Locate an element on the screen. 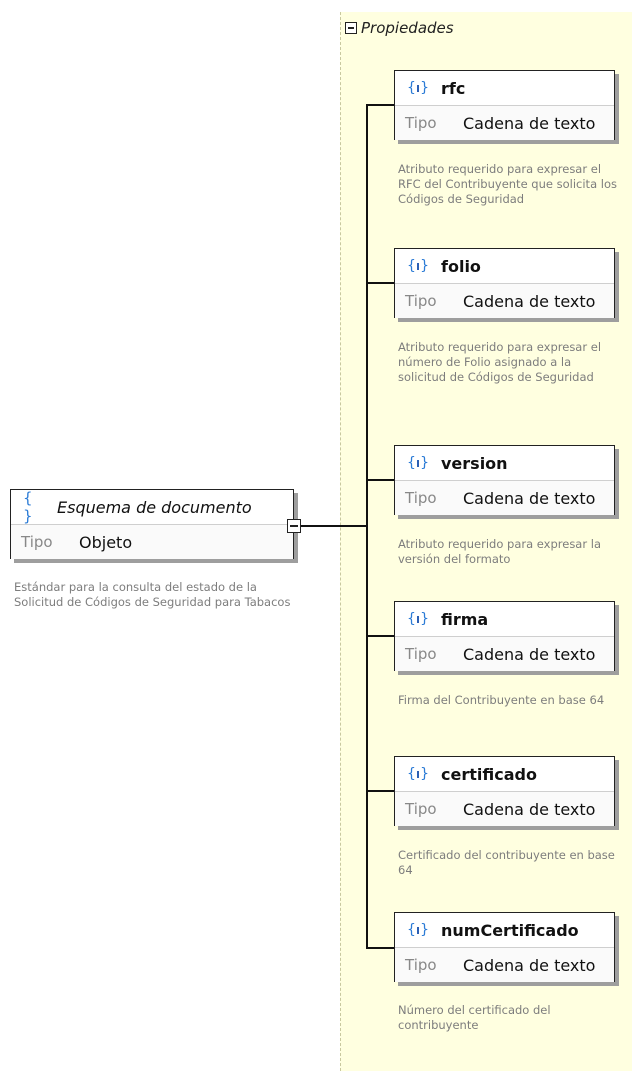  property-name: firma is located at coordinates (465, 619).